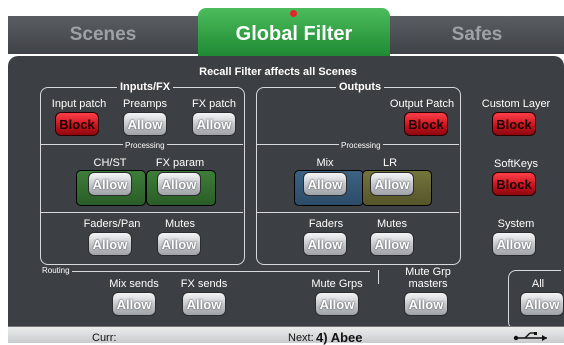 This screenshot has width=564, height=345. I want to click on next-scene-name: 4) Abee, so click(339, 337).